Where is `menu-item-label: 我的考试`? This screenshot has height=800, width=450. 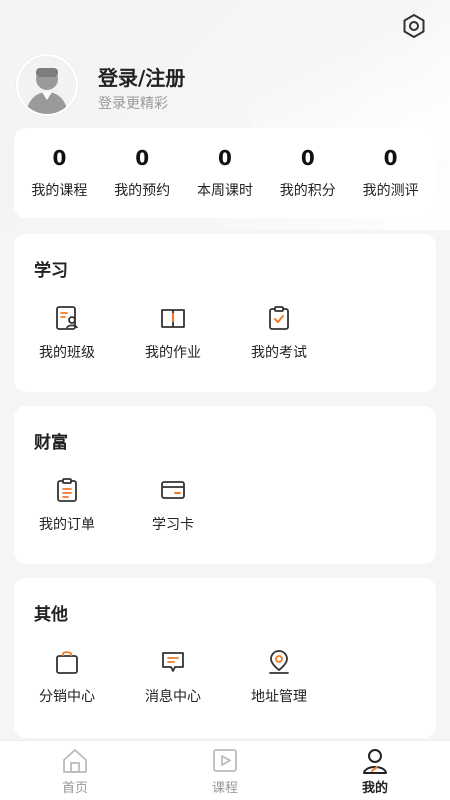
menu-item-label: 我的考试 is located at coordinates (279, 353).